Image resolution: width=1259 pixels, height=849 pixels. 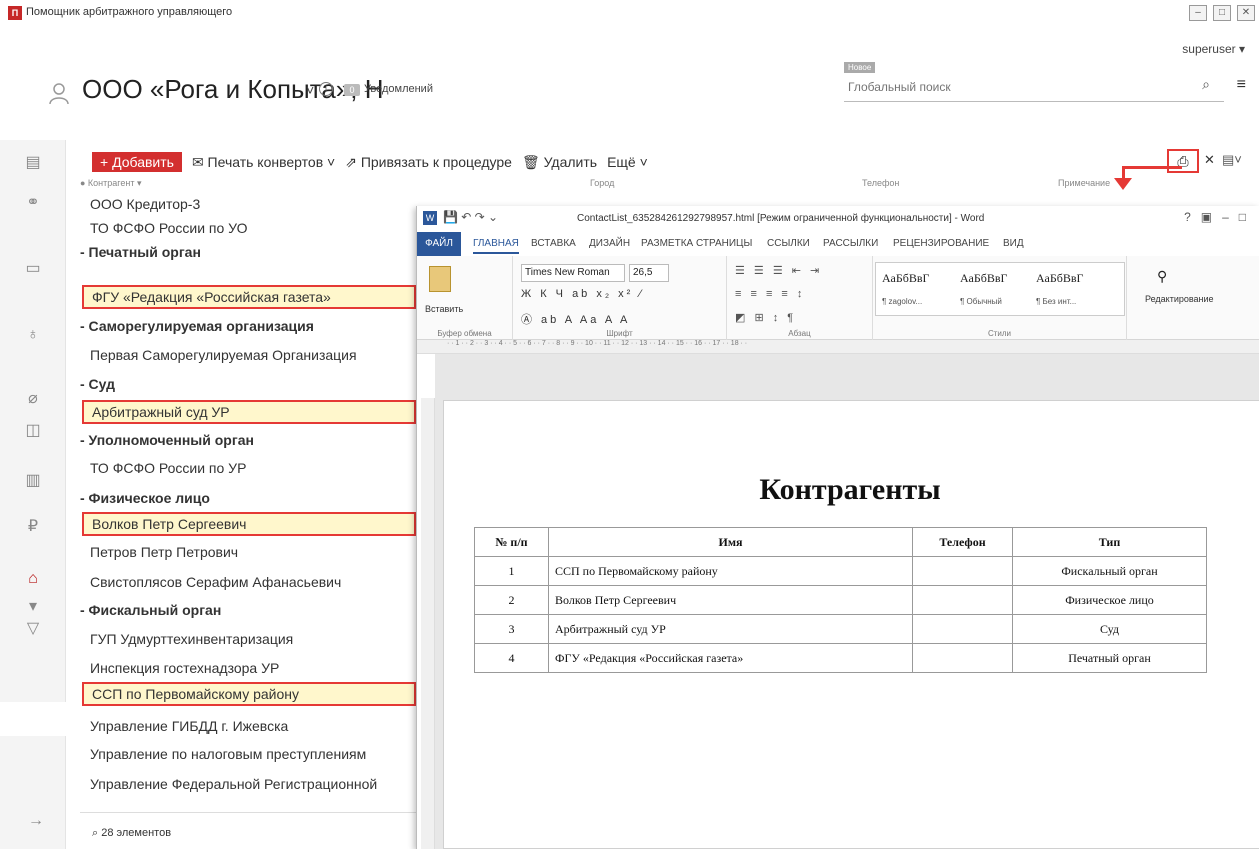 I want to click on list-item: Управление ГИБДД г. Ижевска, so click(x=249, y=726).